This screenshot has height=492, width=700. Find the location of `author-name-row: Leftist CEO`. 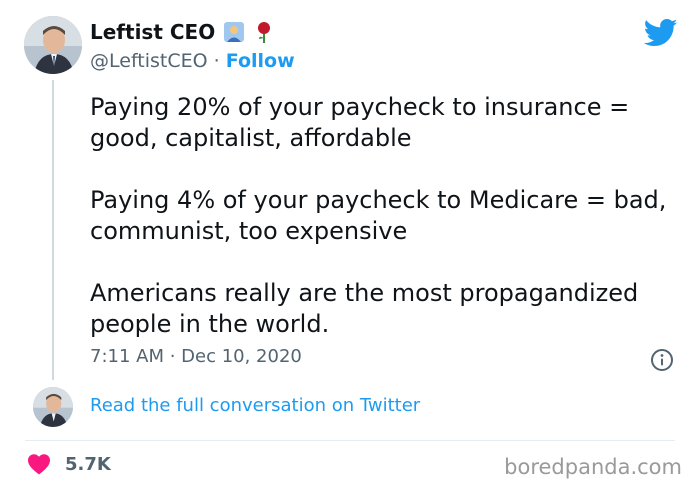

author-name-row: Leftist CEO is located at coordinates (182, 32).